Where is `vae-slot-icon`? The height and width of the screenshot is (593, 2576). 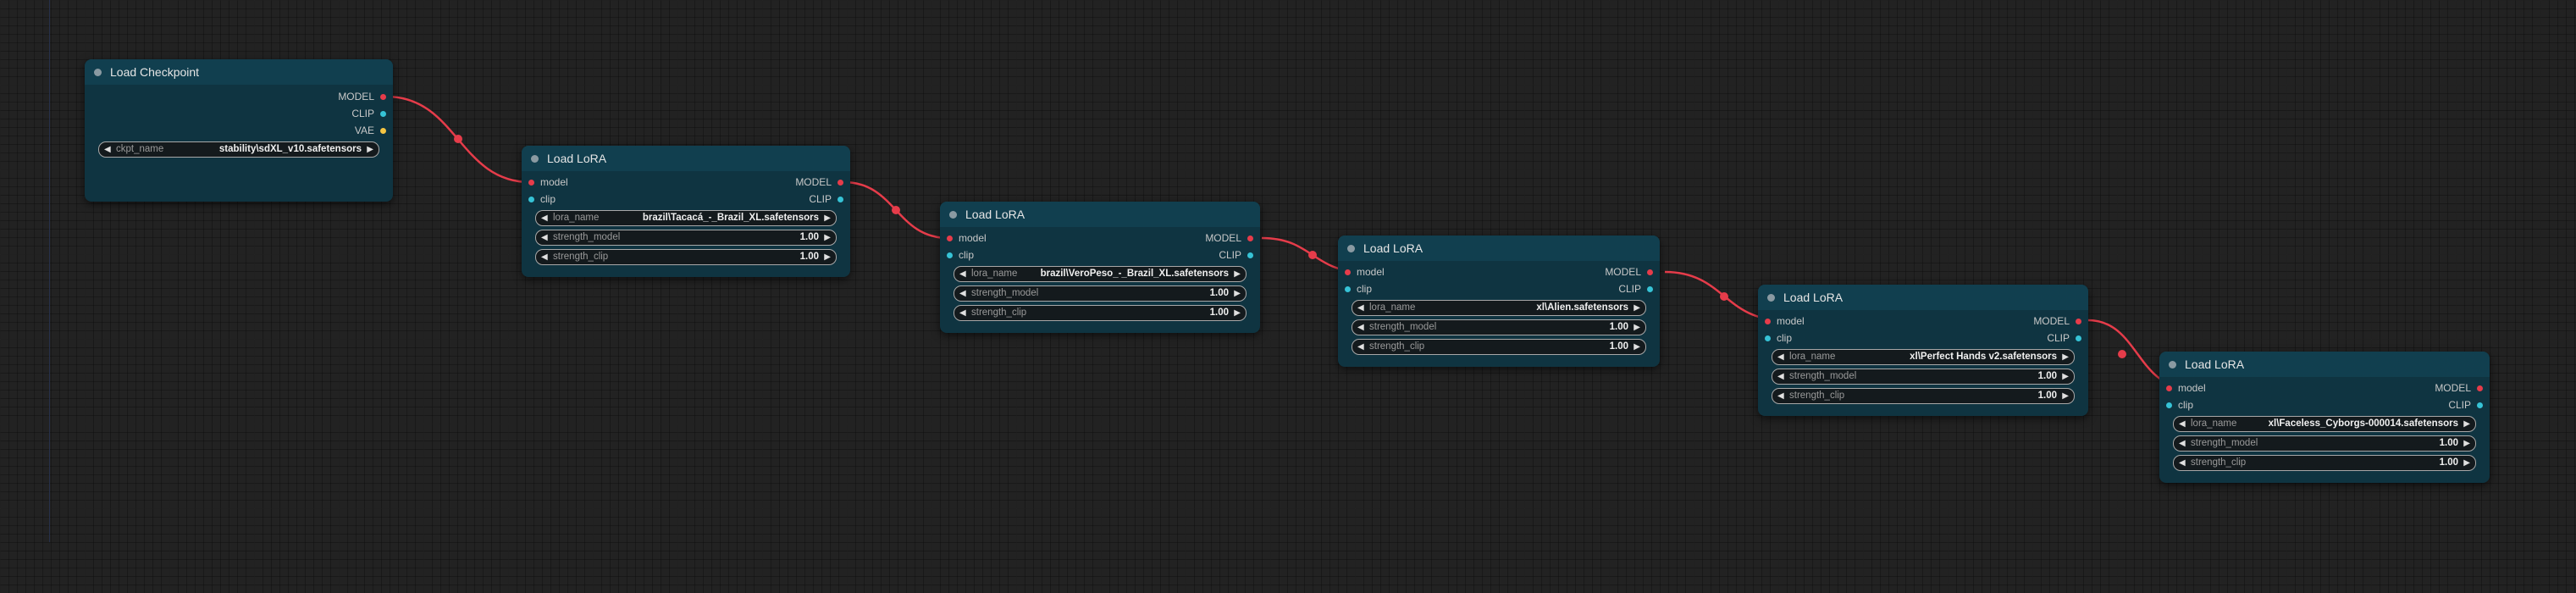
vae-slot-icon is located at coordinates (383, 131).